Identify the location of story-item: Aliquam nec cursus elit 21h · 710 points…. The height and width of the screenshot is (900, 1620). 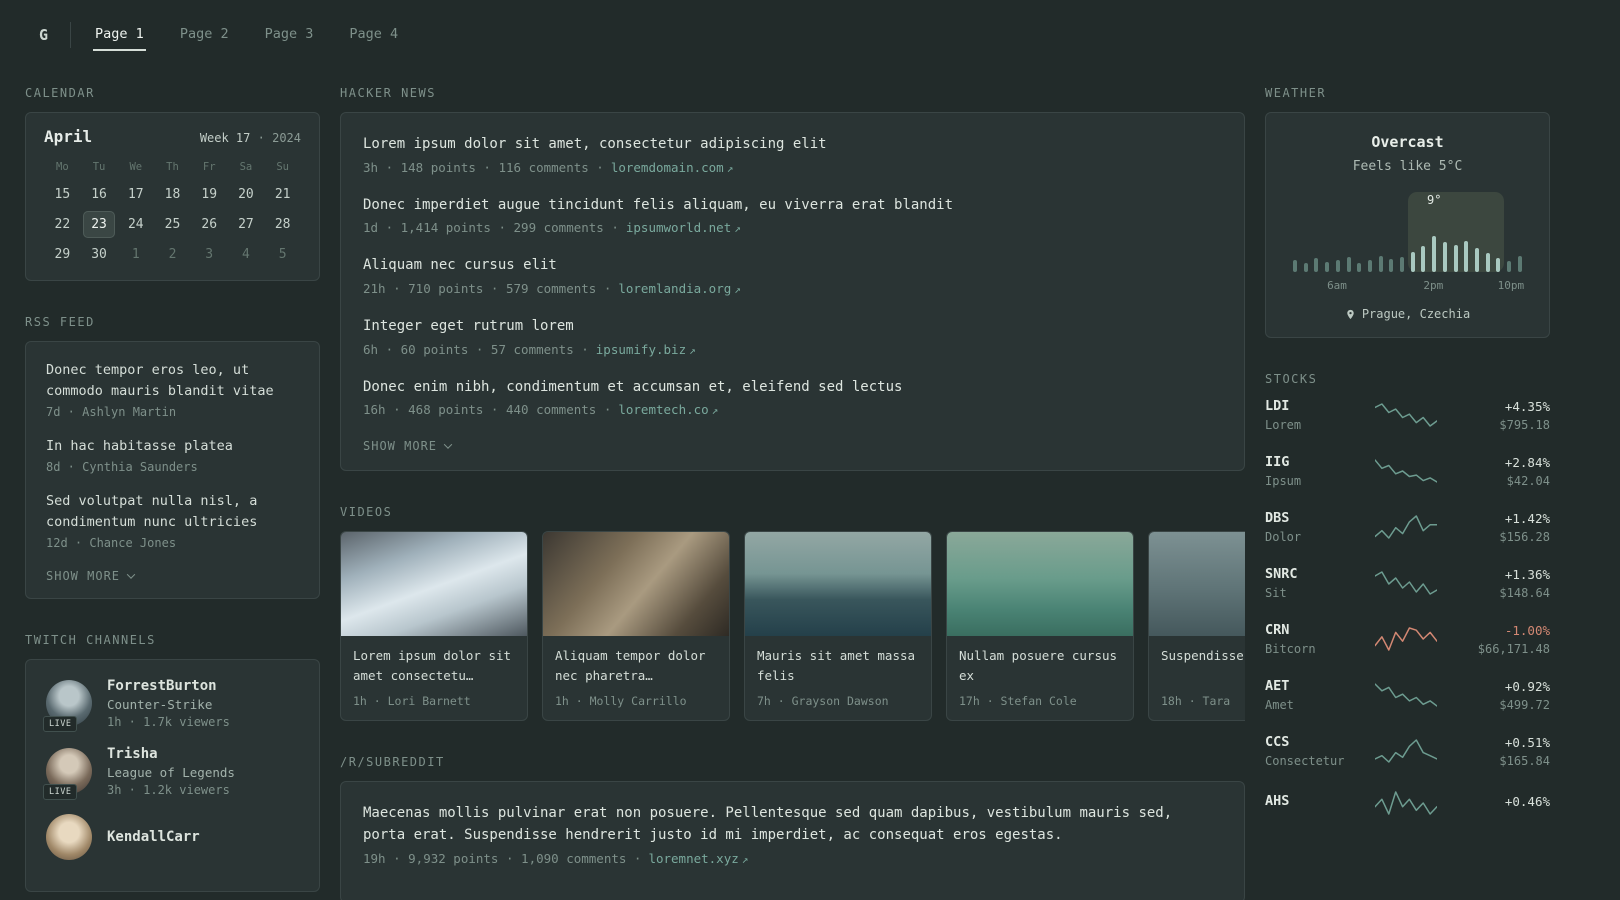
(792, 275).